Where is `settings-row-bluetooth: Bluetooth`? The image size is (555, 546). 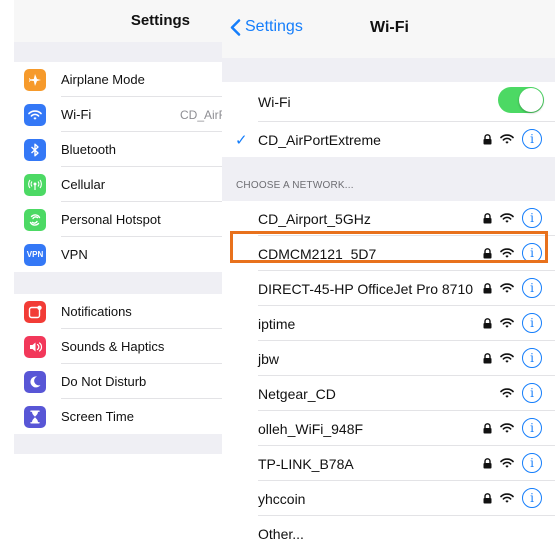 settings-row-bluetooth: Bluetooth is located at coordinates (118, 149).